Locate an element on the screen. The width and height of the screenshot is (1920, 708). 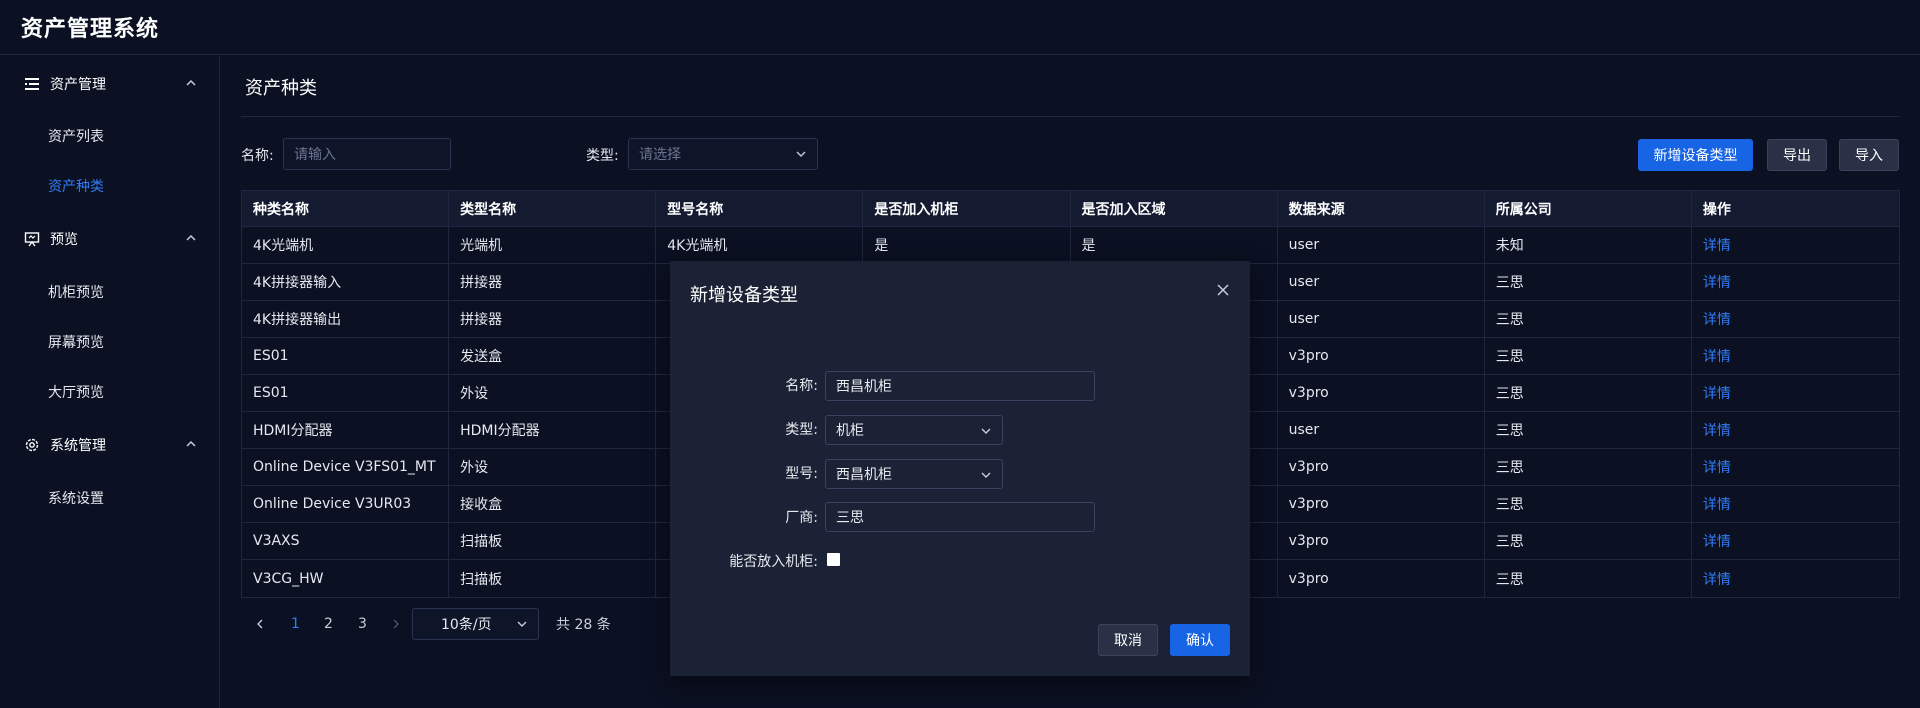
page-size-select: 10条/页 is located at coordinates (475, 624).